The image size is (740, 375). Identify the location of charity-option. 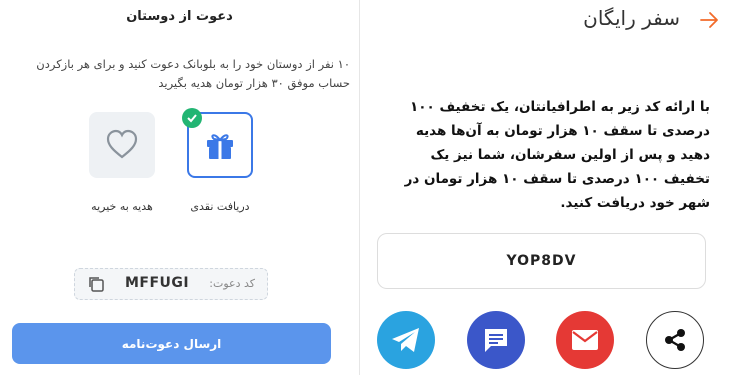
(122, 145).